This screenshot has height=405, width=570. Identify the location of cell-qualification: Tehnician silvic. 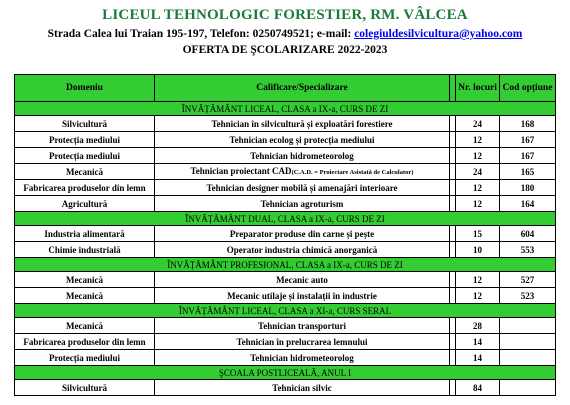
(302, 387).